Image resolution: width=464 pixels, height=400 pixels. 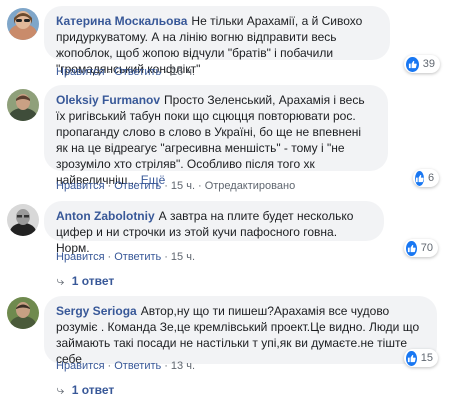 I want to click on comment-author: Anton Zabolotniy, so click(x=105, y=216).